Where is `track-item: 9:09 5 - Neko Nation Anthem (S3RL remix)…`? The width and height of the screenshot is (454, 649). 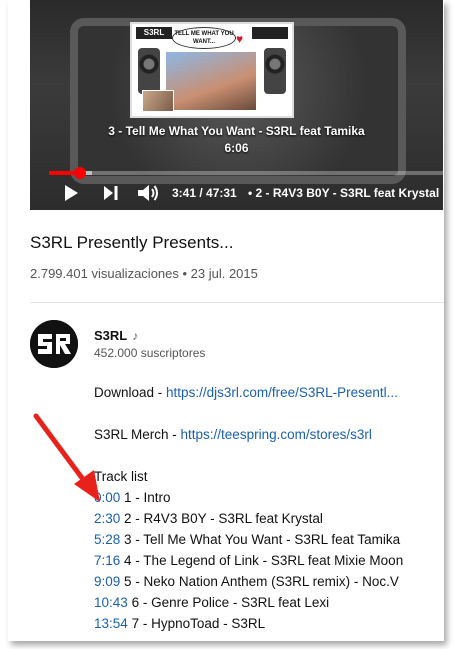 track-item: 9:09 5 - Neko Nation Anthem (S3RL remix)… is located at coordinates (246, 581).